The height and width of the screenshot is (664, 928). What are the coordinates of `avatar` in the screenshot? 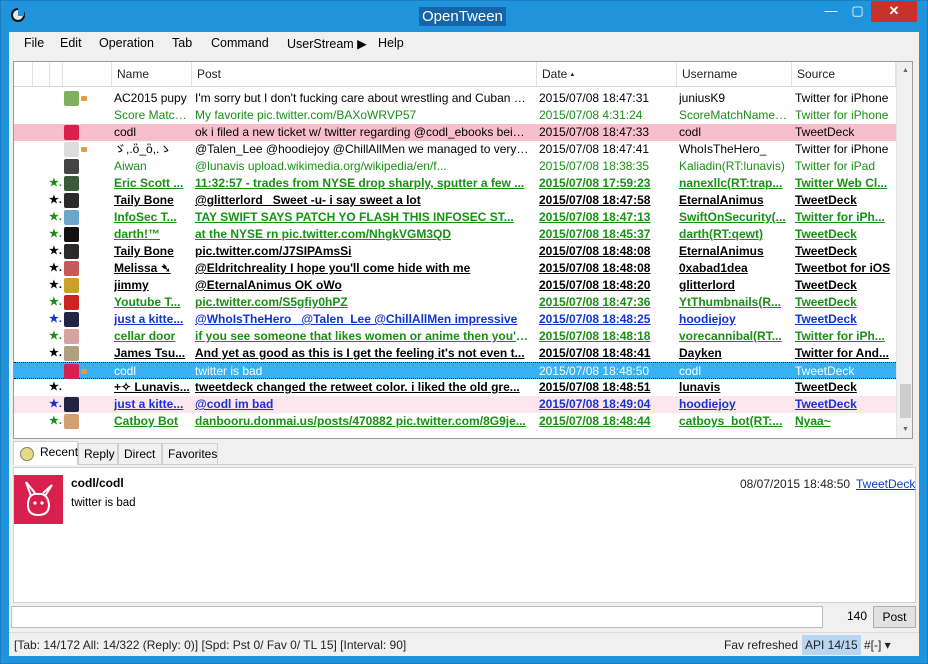 It's located at (38, 499).